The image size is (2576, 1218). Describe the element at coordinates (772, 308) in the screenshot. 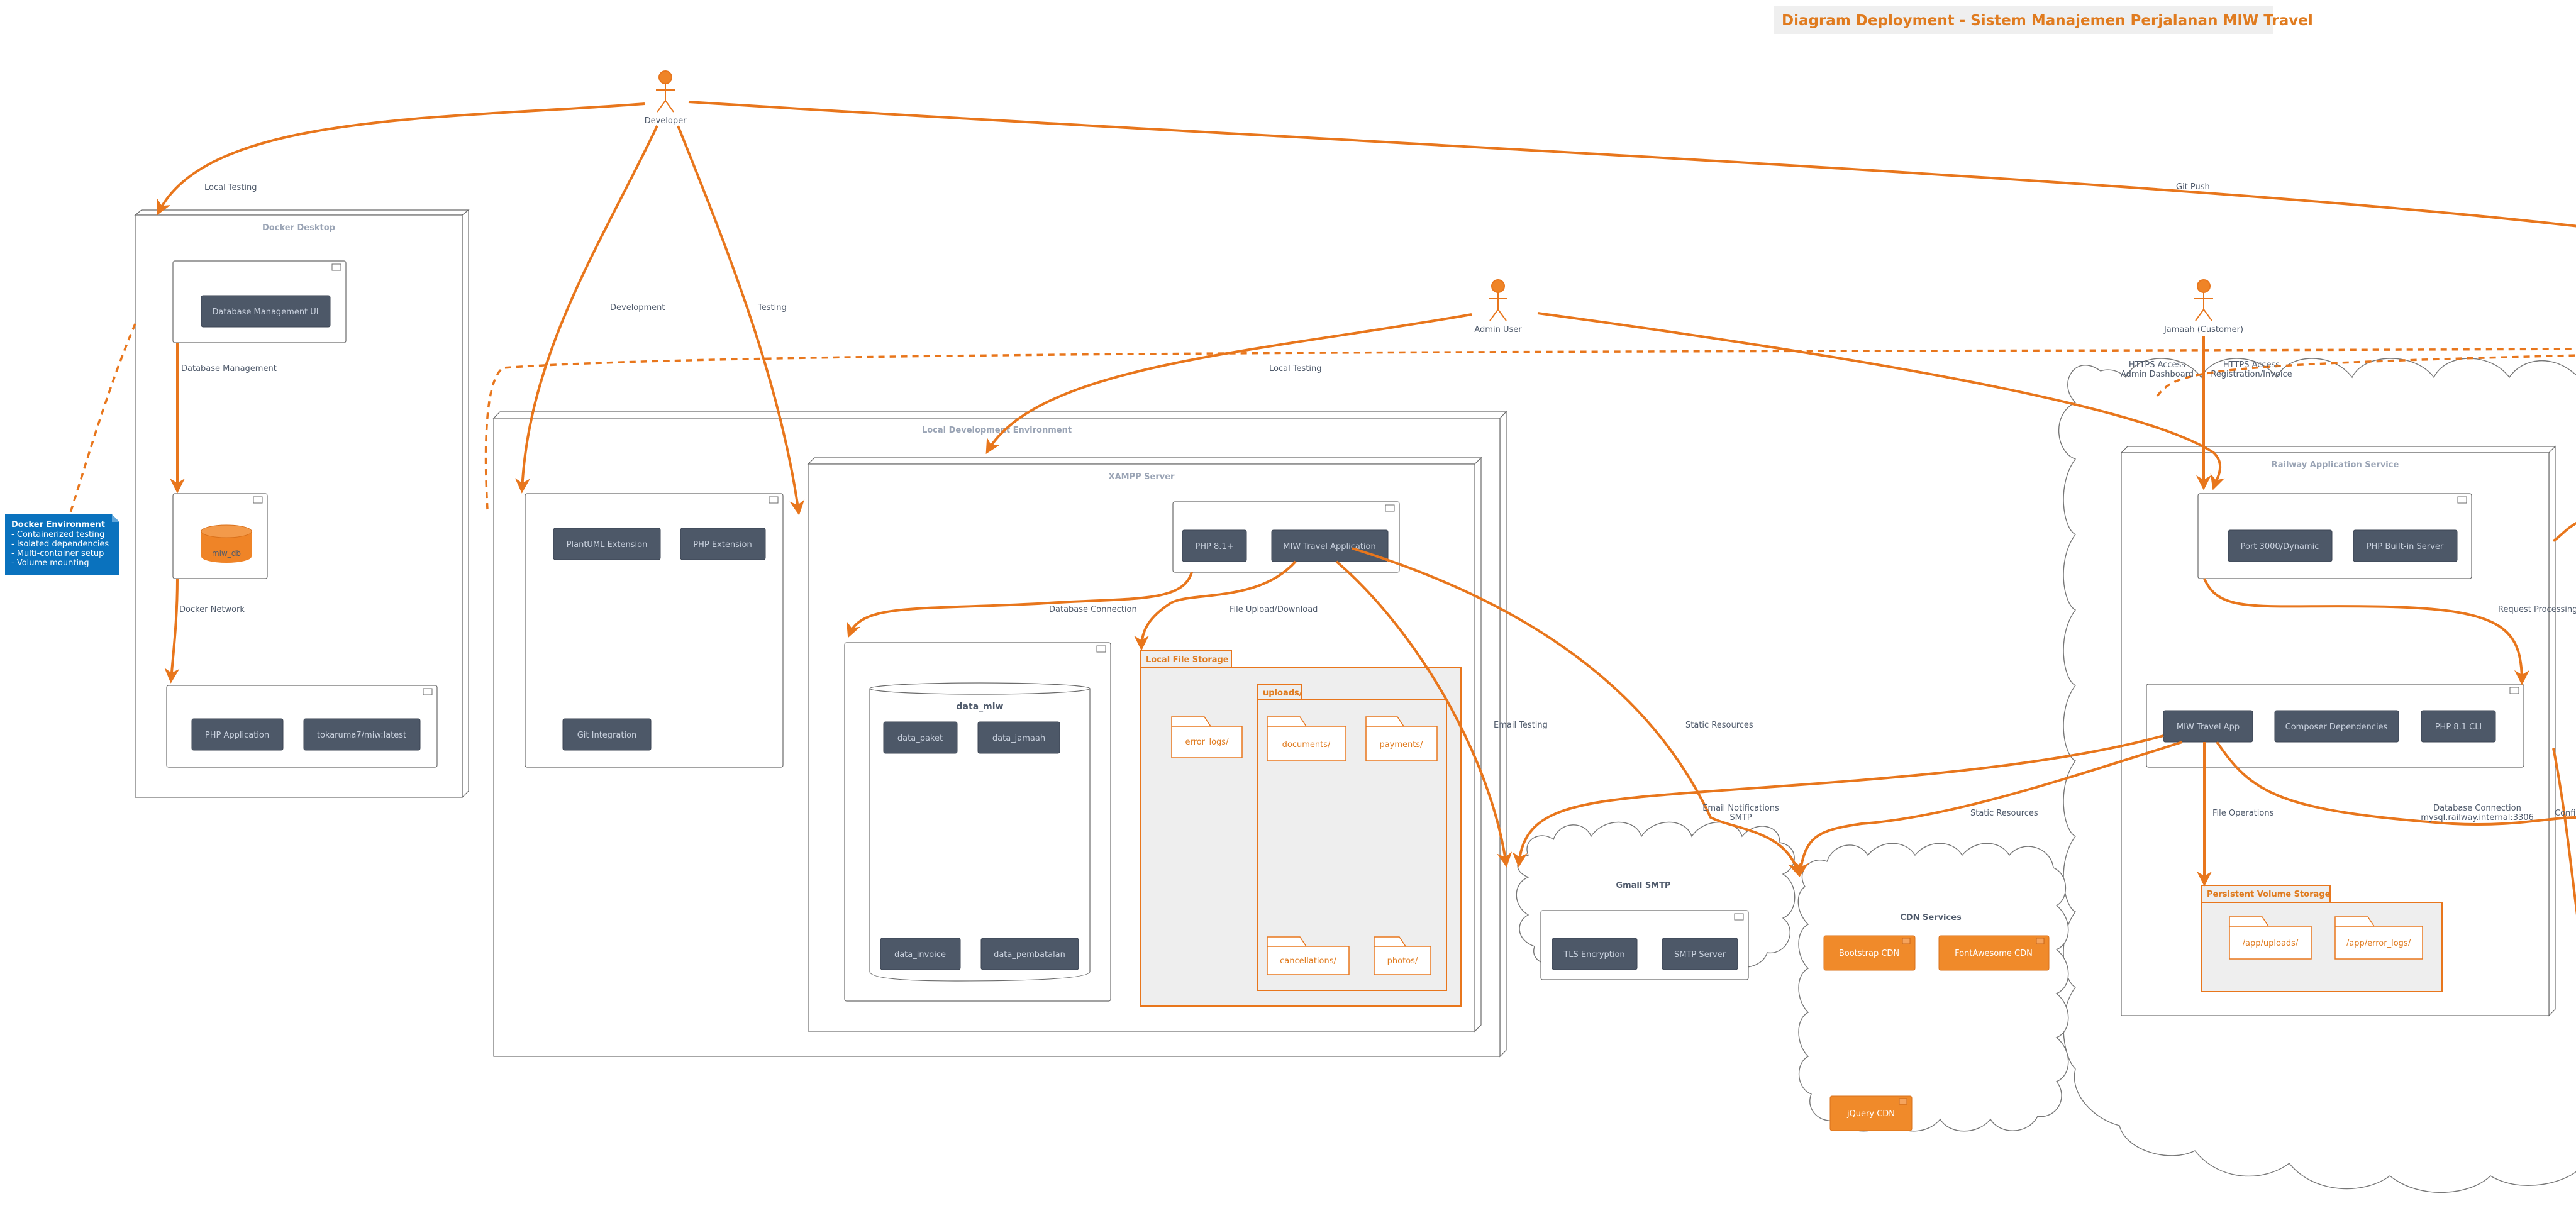

I see `label-testing: Testing` at that location.